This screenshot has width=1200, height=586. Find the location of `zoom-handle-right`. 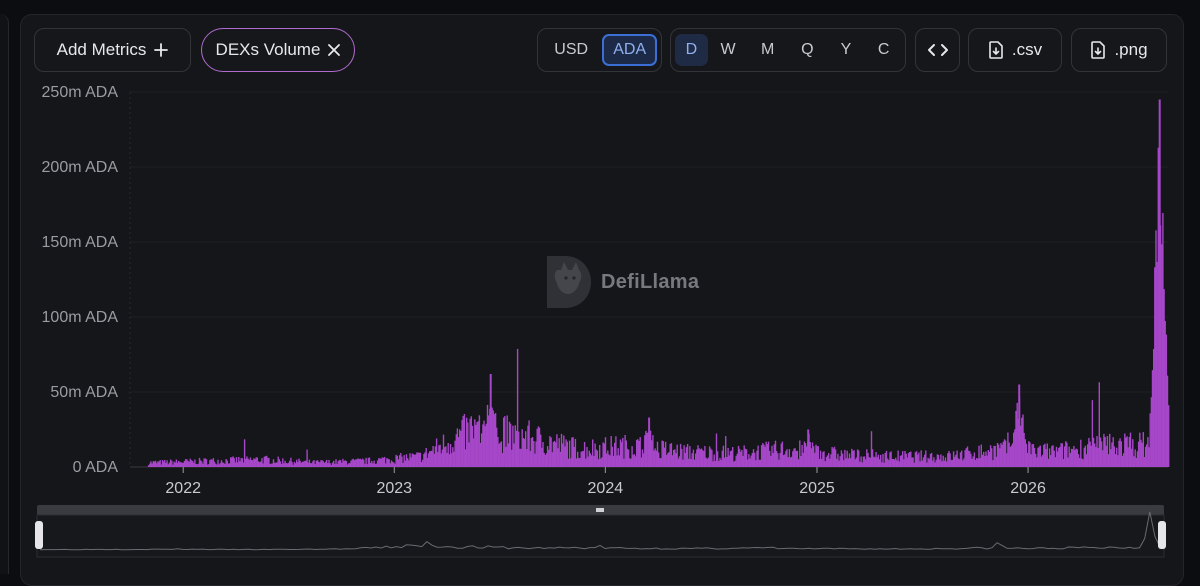

zoom-handle-right is located at coordinates (1162, 535).